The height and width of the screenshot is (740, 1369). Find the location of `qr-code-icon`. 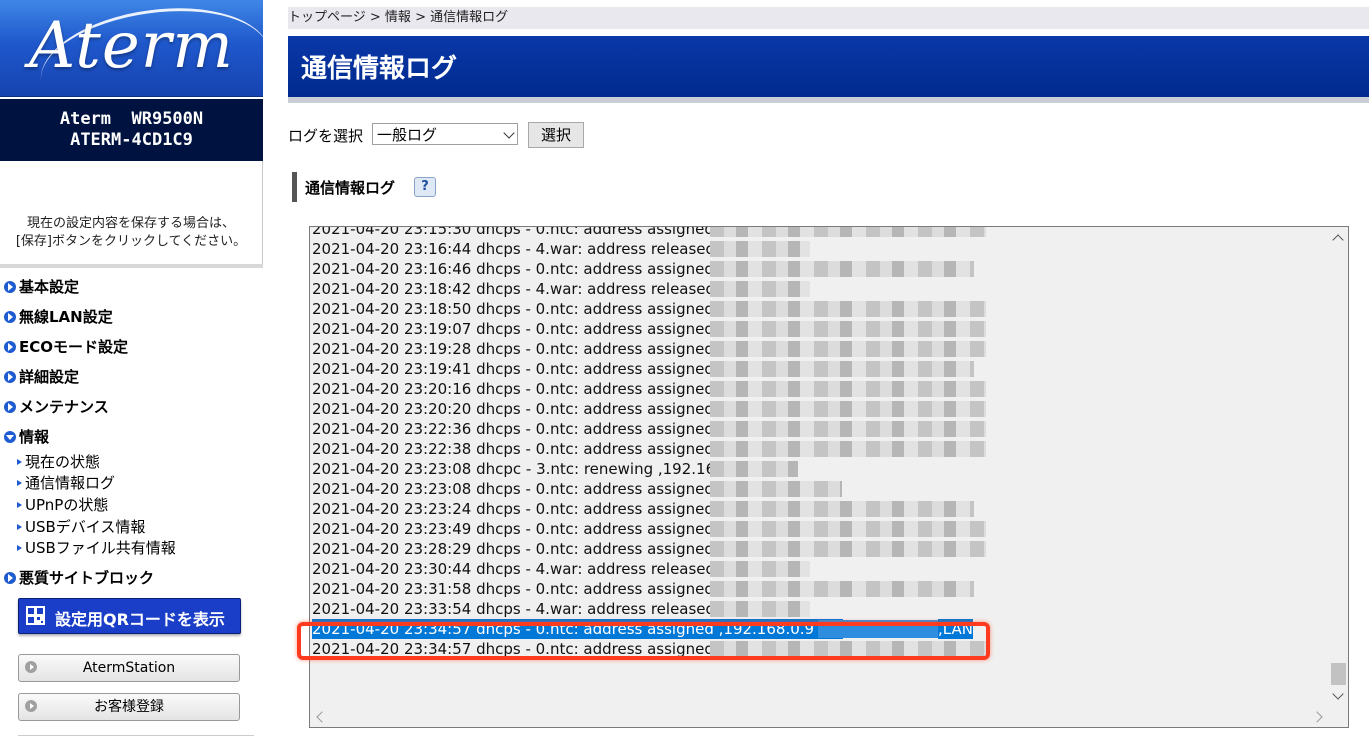

qr-code-icon is located at coordinates (35, 615).